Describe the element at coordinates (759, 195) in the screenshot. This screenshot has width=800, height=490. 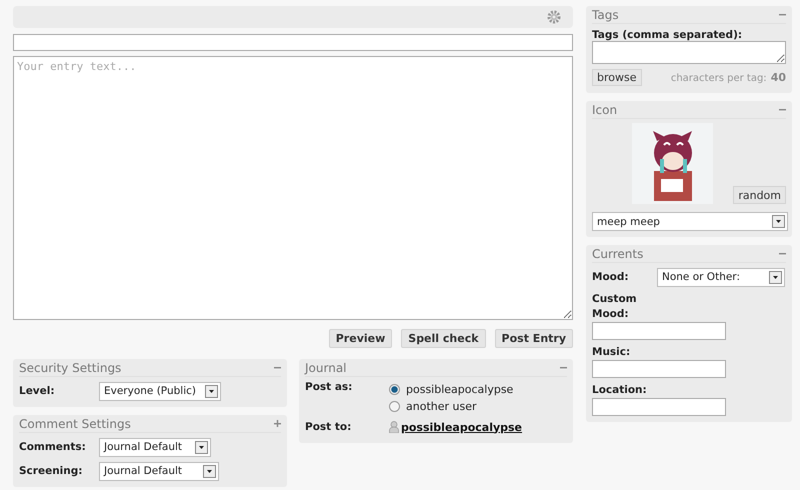
I see `random-button: random` at that location.